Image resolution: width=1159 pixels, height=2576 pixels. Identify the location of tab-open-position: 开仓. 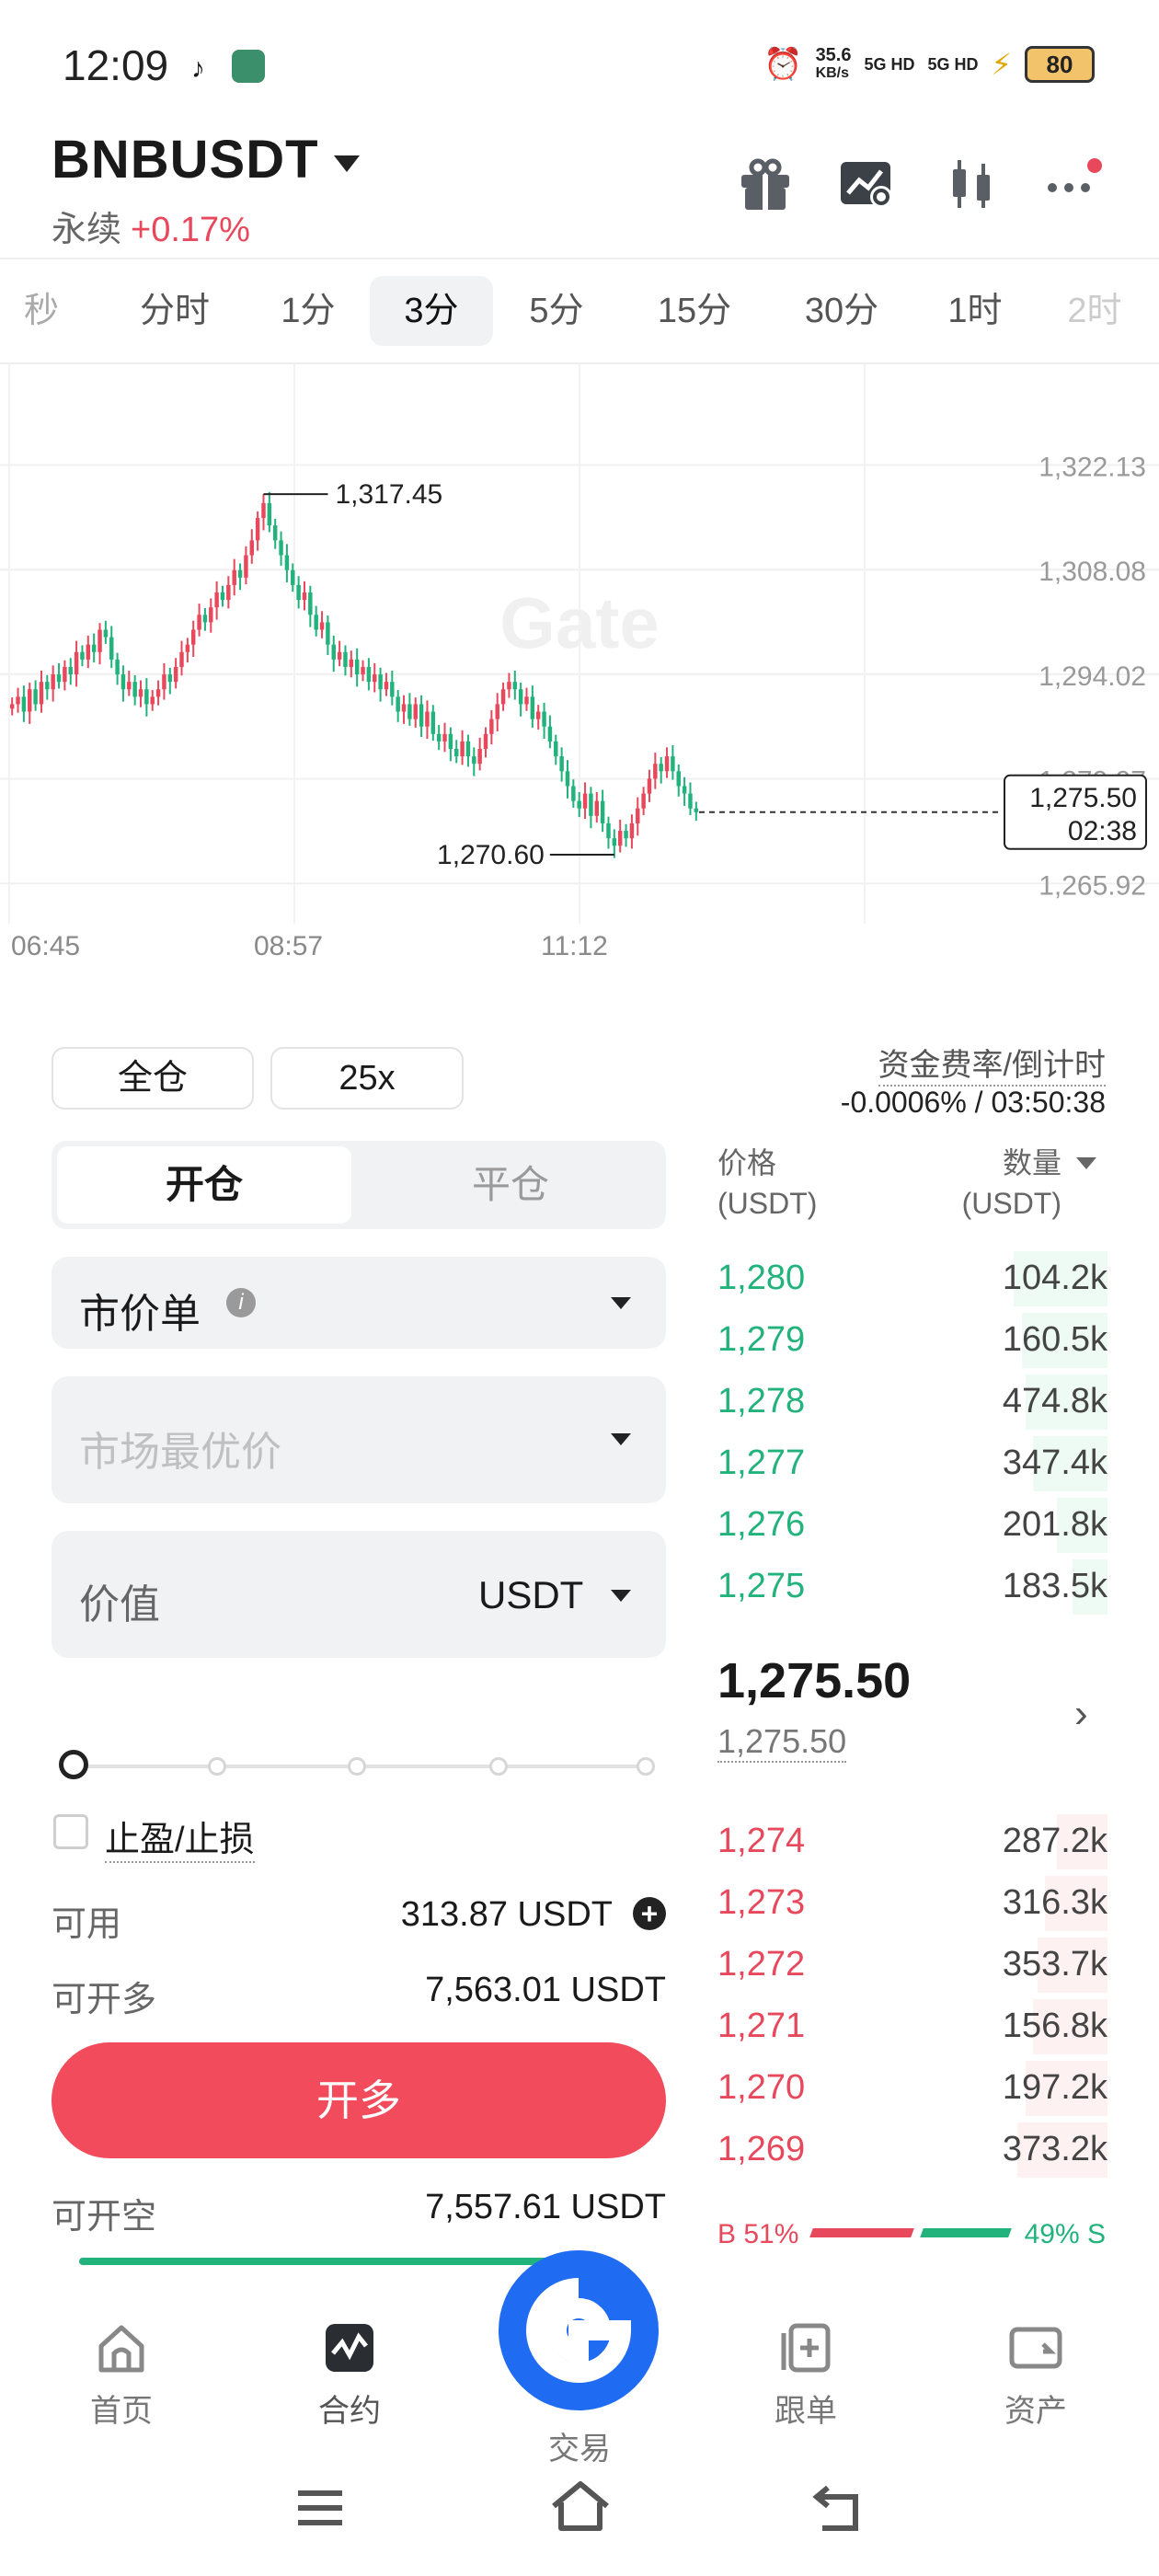
(204, 1185).